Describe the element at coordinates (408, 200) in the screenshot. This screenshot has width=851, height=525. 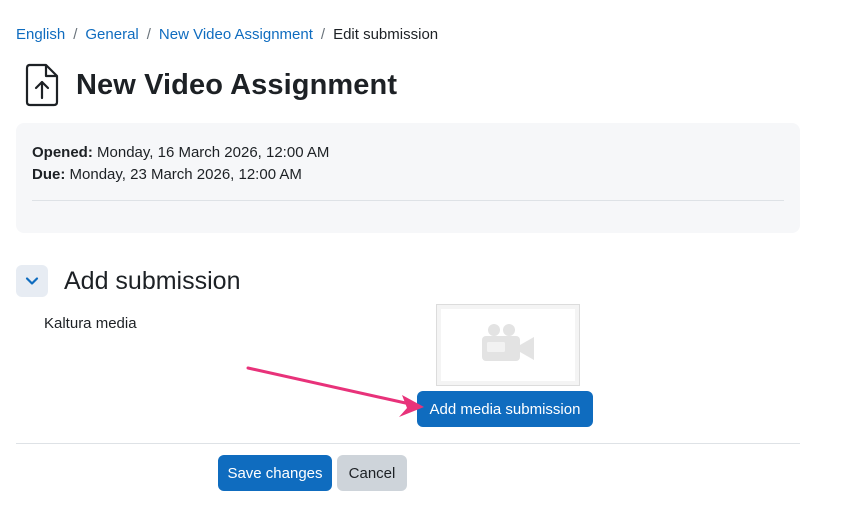
I see `dates-divider` at that location.